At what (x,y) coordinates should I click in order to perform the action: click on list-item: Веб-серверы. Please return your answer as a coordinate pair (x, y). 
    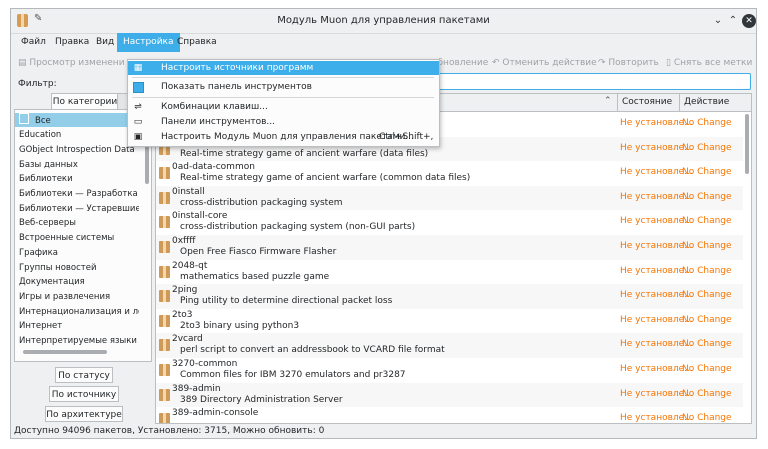
    Looking at the image, I should click on (79, 223).